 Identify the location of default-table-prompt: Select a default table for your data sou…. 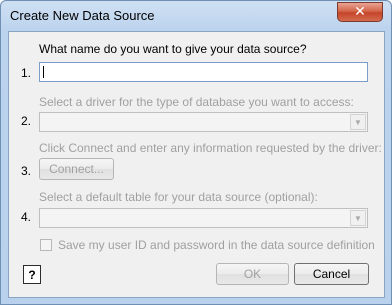
(178, 197).